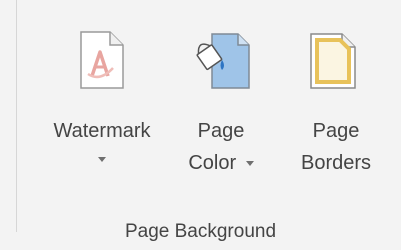 This screenshot has height=250, width=401. What do you see at coordinates (212, 163) in the screenshot?
I see `page-color-label-line2-text: Color` at bounding box center [212, 163].